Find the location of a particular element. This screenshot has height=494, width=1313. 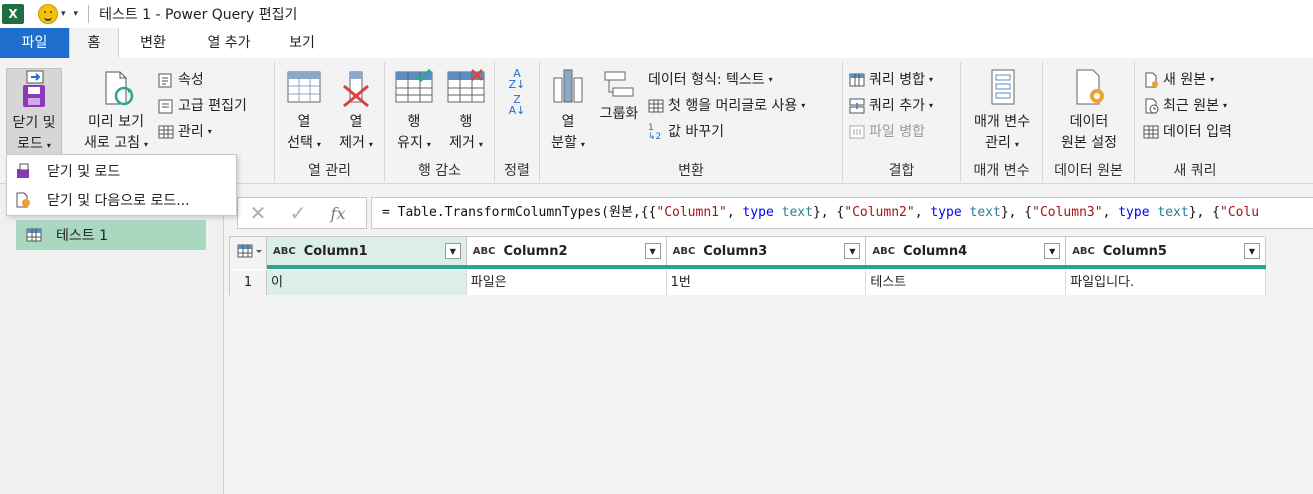

sort-descending-button: Z A↓ is located at coordinates (517, 105).